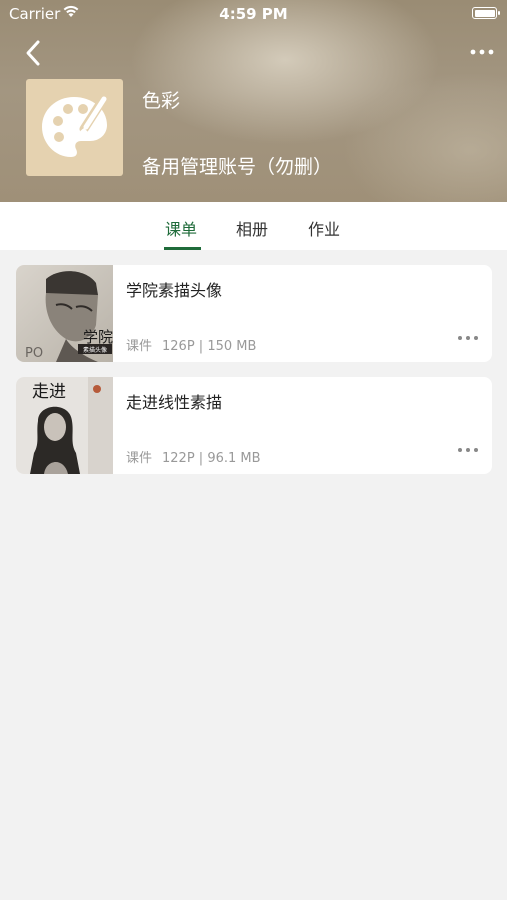 This screenshot has width=507, height=900. What do you see at coordinates (64, 313) in the screenshot?
I see `course-cover-image: 素描头像 学院 PO` at bounding box center [64, 313].